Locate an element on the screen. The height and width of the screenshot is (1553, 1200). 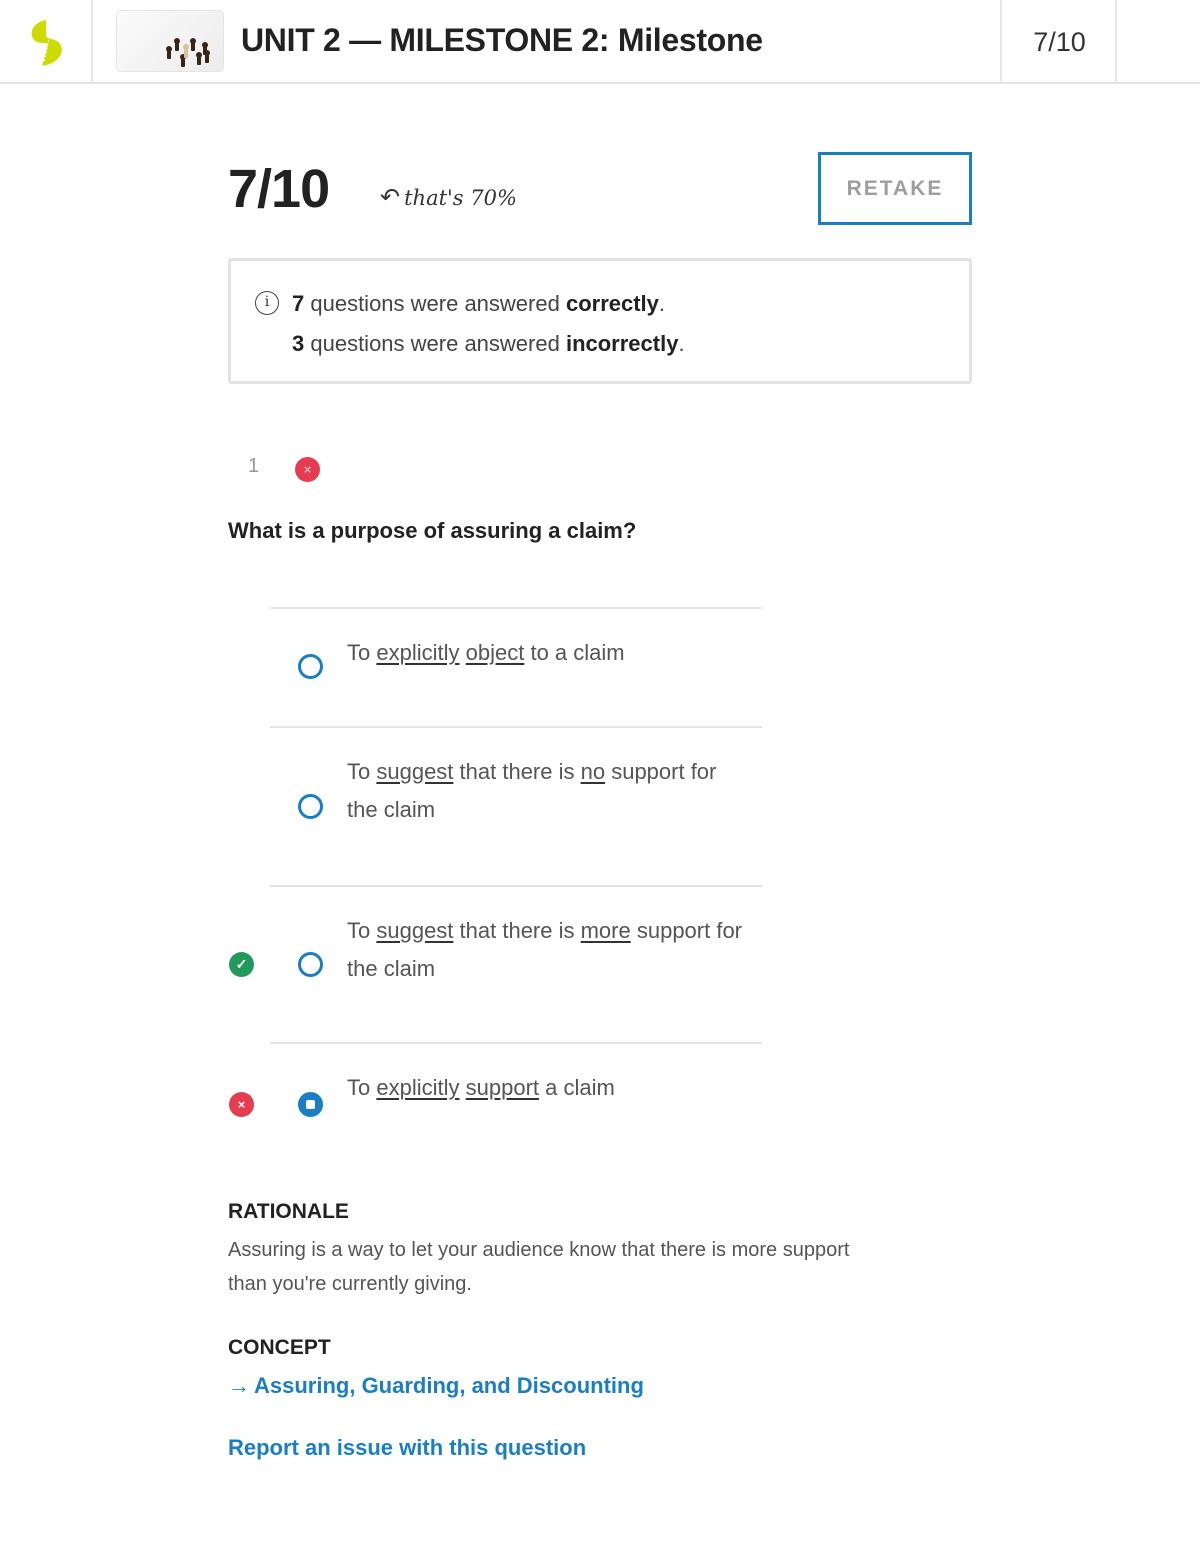
rationale-title: RATIONALE is located at coordinates (288, 1211).